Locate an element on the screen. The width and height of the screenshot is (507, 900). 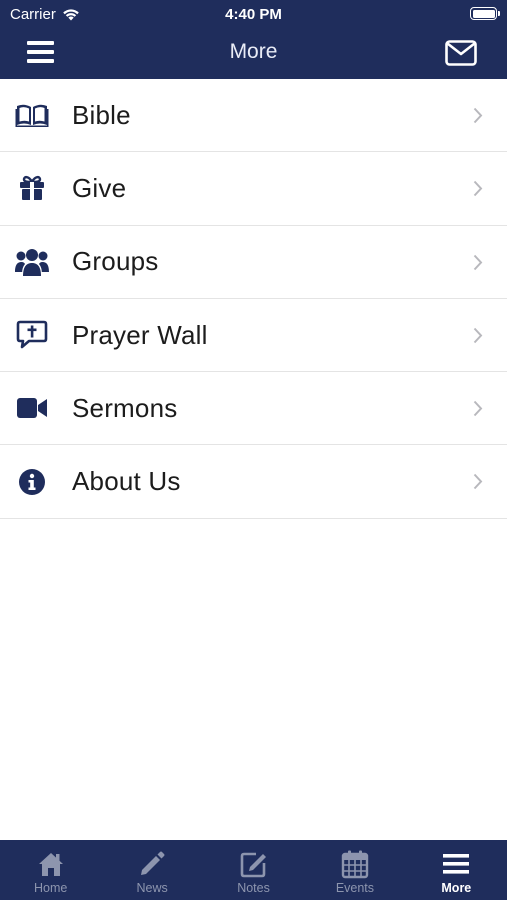
navigation-bar: More is located at coordinates (253, 53).